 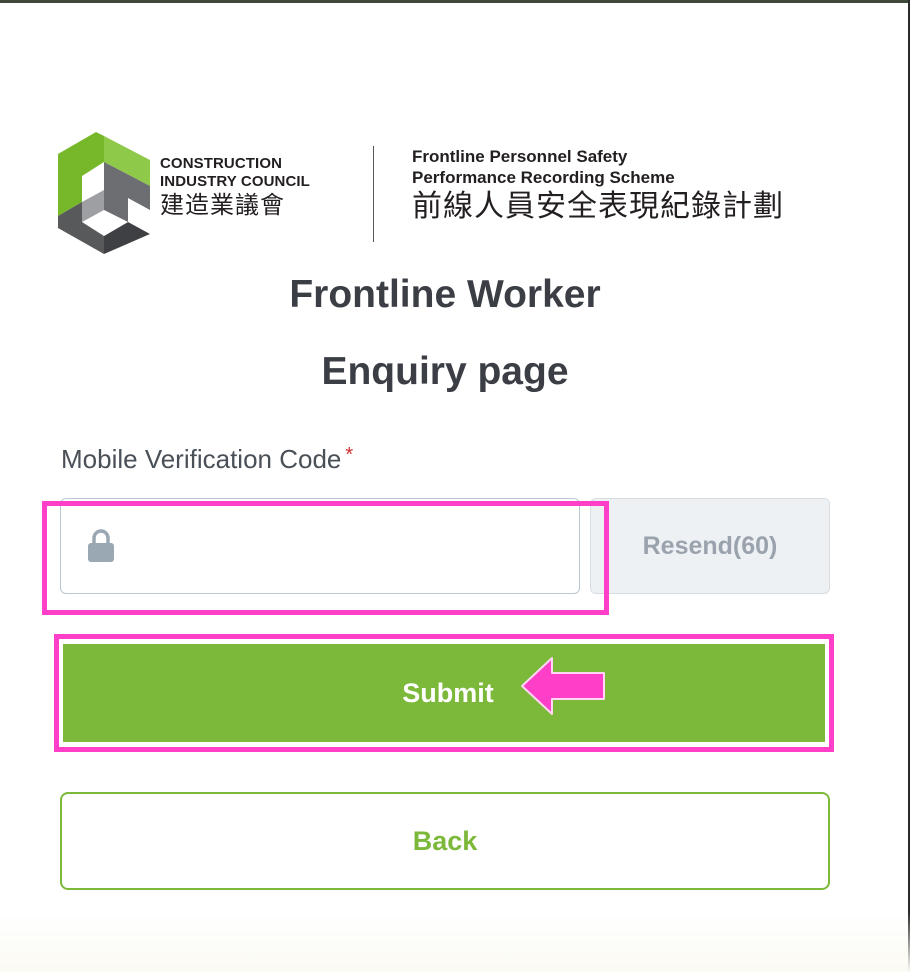 What do you see at coordinates (235, 181) in the screenshot?
I see `org-name-en-line2: INDUSTRY COUNCIL` at bounding box center [235, 181].